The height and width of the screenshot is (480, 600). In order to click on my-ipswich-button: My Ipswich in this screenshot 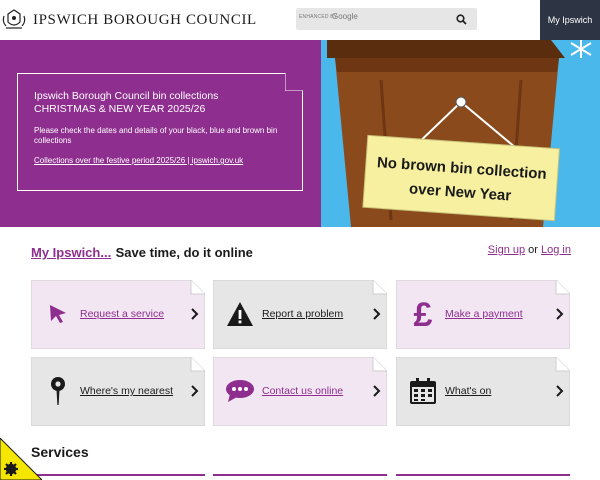, I will do `click(570, 20)`.